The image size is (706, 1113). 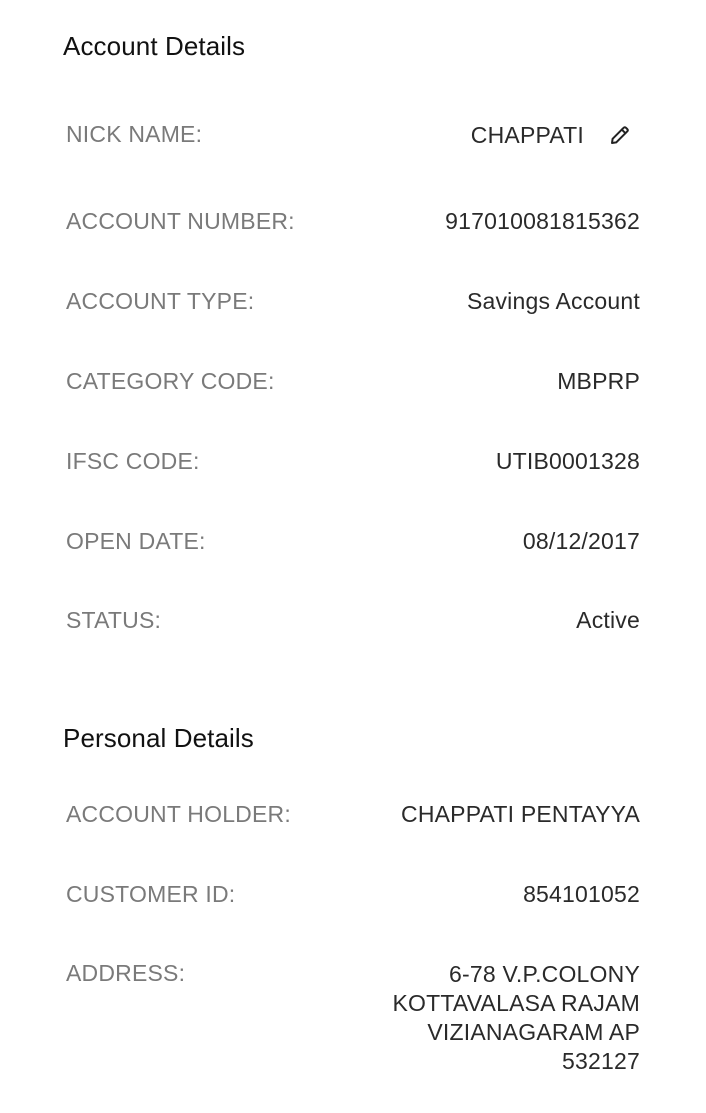 I want to click on status-row: STATUS: Active, so click(x=353, y=620).